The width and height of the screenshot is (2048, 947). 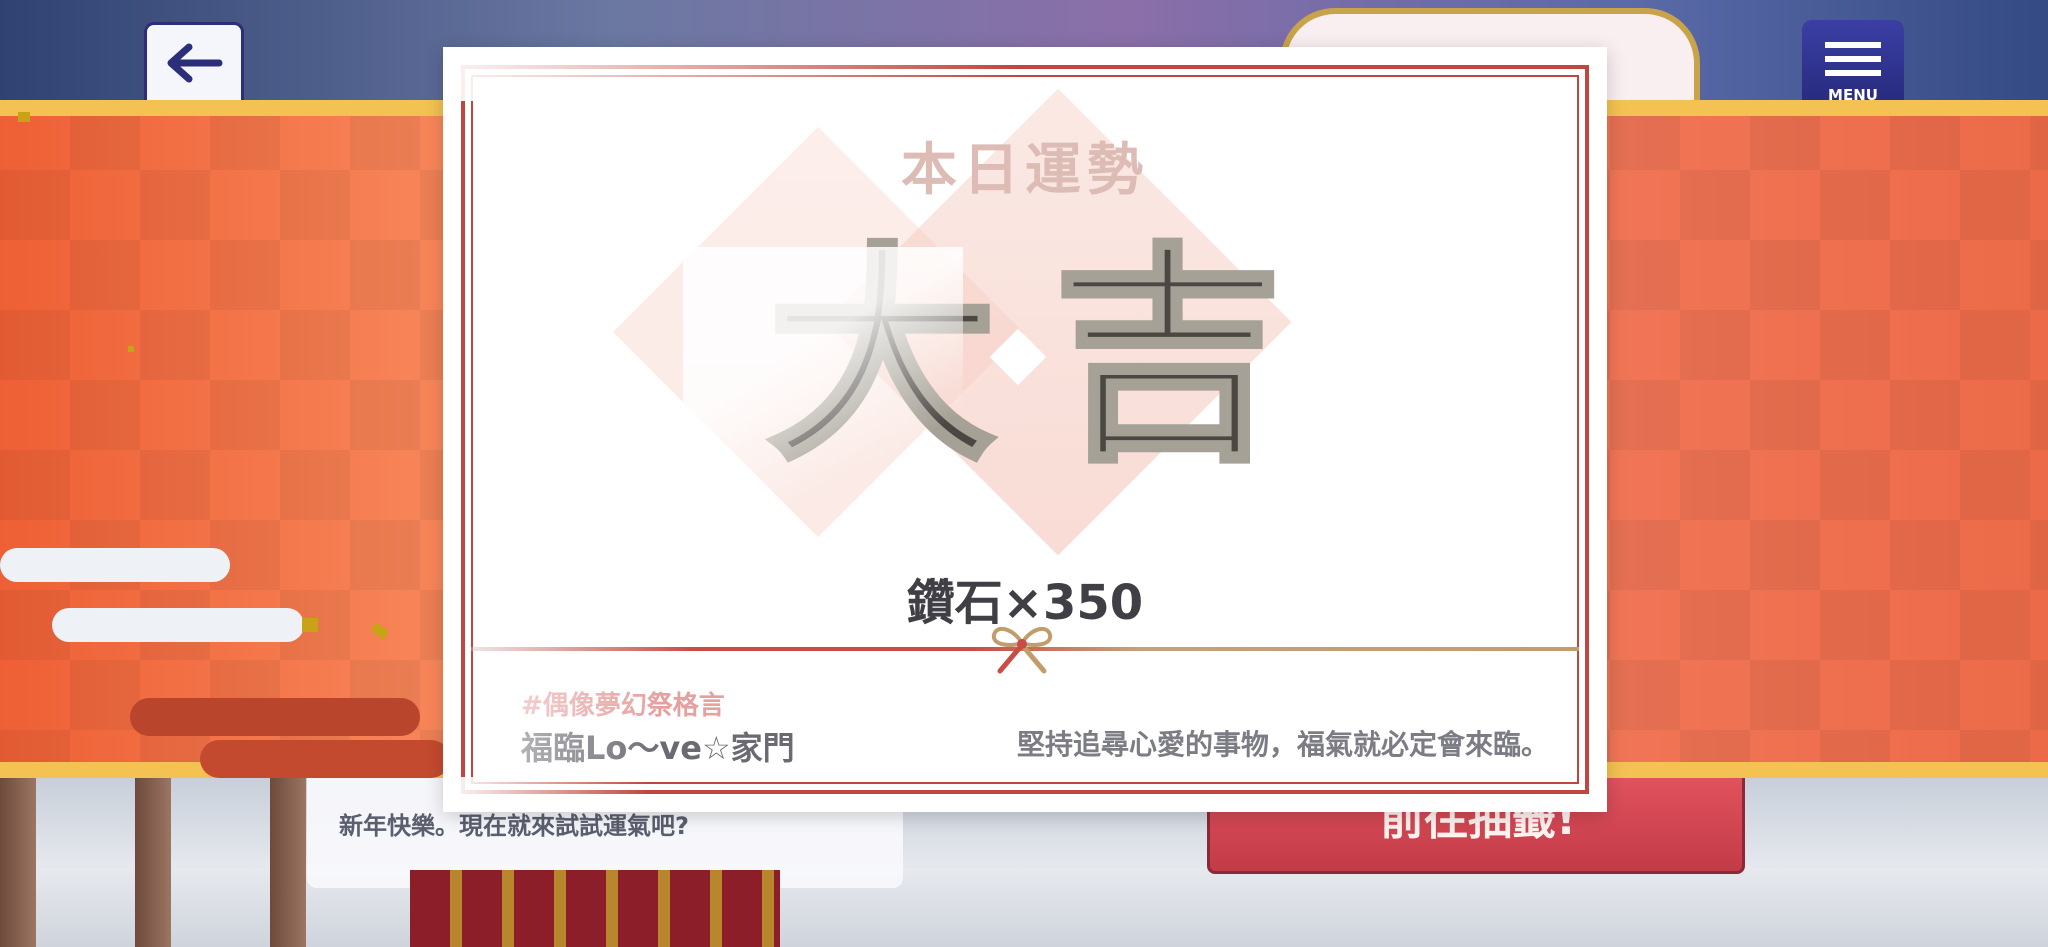 I want to click on fortune-title: 本日運勢, so click(x=1025, y=170).